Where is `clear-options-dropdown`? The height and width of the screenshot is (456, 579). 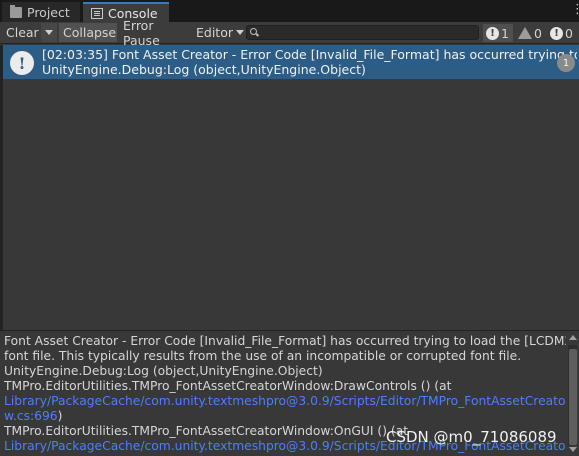 clear-options-dropdown is located at coordinates (49, 32).